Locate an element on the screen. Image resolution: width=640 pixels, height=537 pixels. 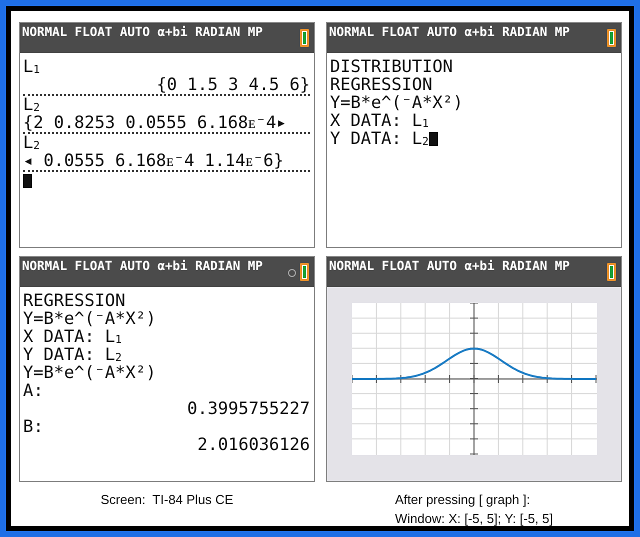
screen-text: ◂ 0.0555 6.168ᴇ⁻4 1.14ᴇ⁻6} is located at coordinates (153, 161).